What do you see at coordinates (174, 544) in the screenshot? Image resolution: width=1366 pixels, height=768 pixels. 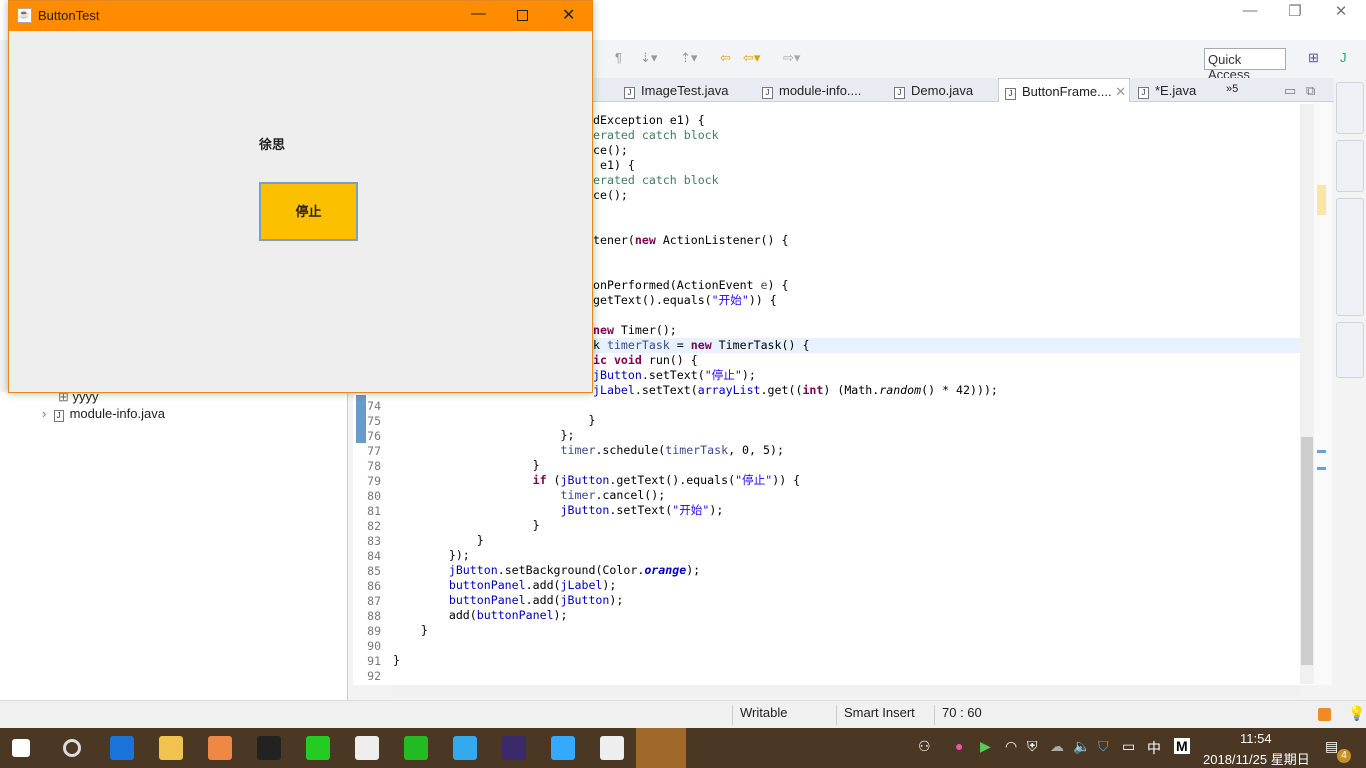 I see `package-explorer: ⊞ yyyy › Jmodule-info.java` at bounding box center [174, 544].